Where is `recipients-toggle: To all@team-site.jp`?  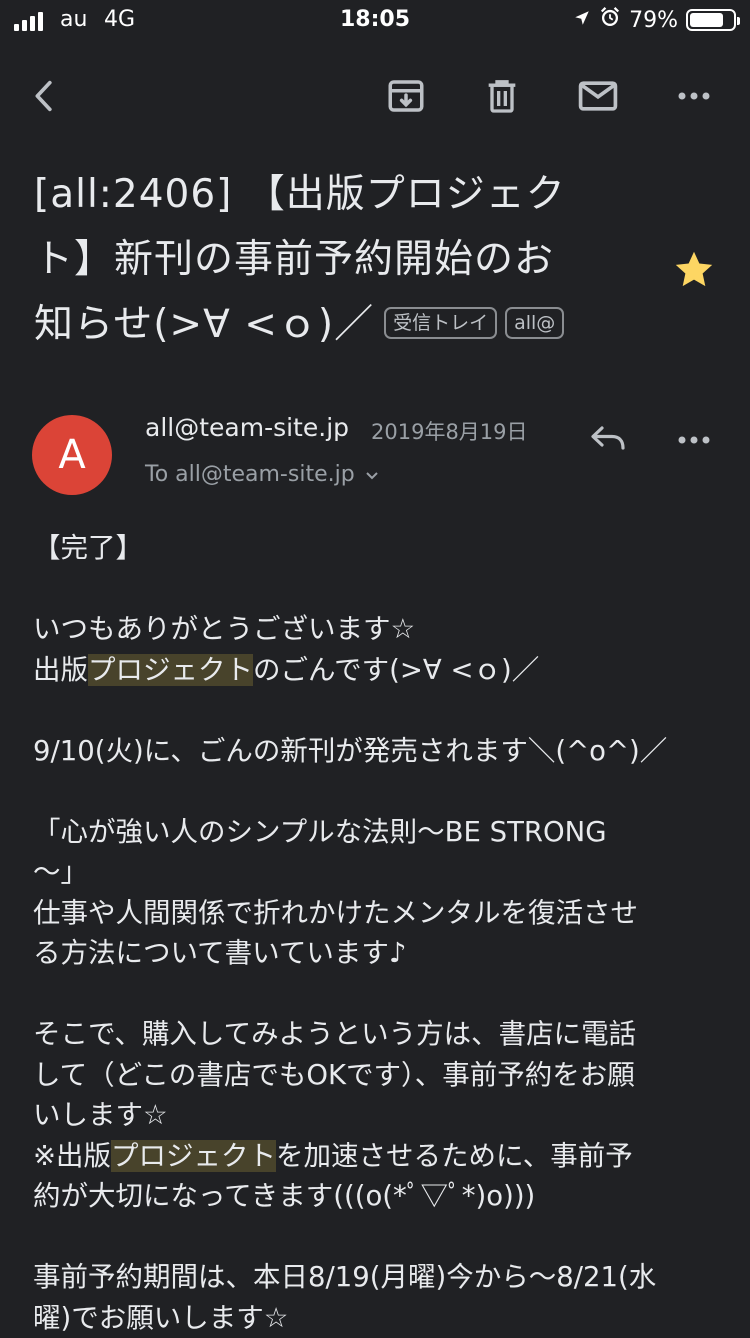 recipients-toggle: To all@team-site.jp is located at coordinates (262, 474).